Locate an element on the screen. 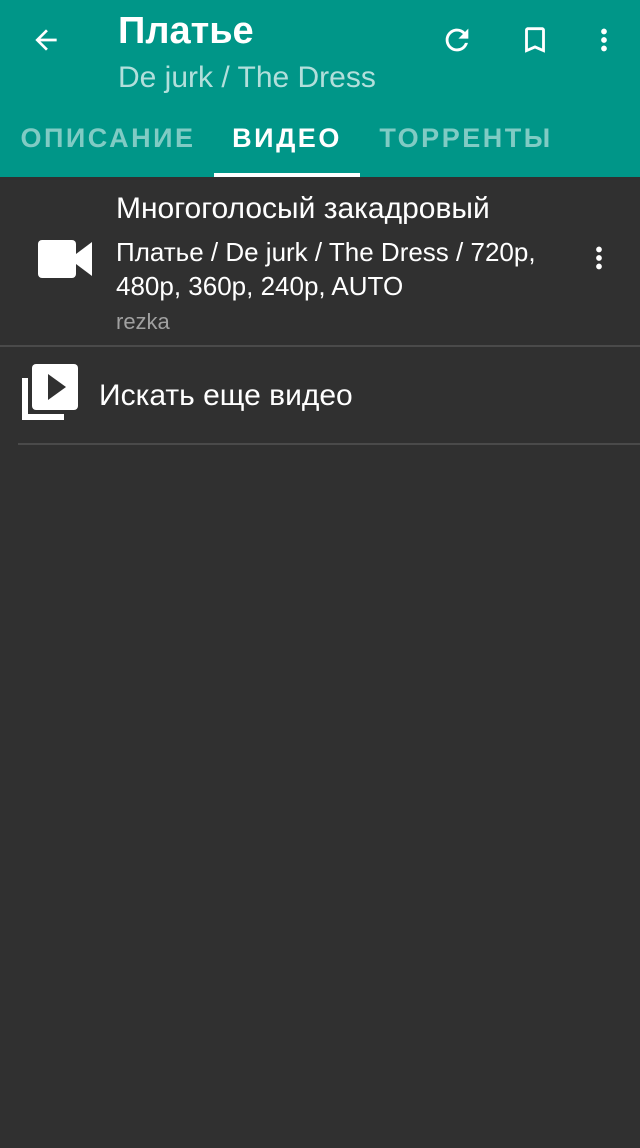  back-button is located at coordinates (46, 40).